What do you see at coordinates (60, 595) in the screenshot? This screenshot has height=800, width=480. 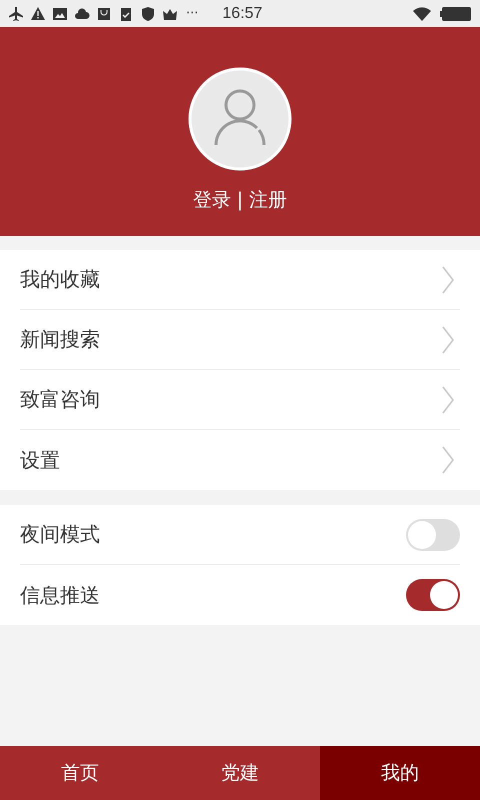 I see `setting-label: 信息推送` at bounding box center [60, 595].